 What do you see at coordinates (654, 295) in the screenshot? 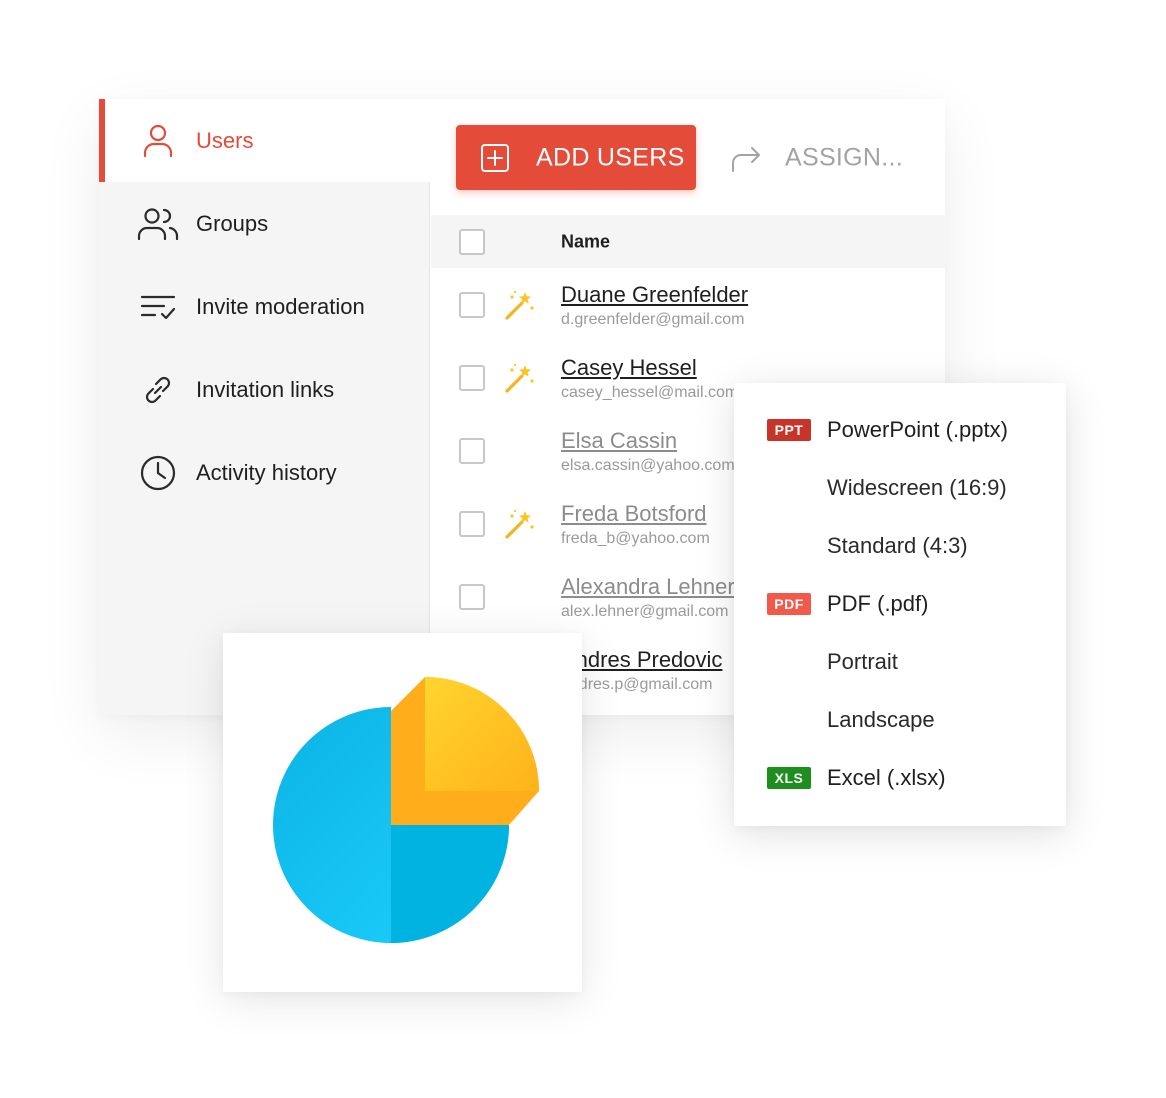
I see `user-name-link: Duane Greenfelder` at bounding box center [654, 295].